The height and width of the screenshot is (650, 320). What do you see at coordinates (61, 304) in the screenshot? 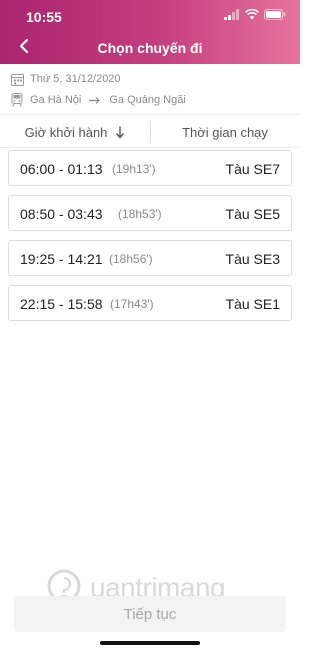
I see `train-time: 22:15 - 15:58` at bounding box center [61, 304].